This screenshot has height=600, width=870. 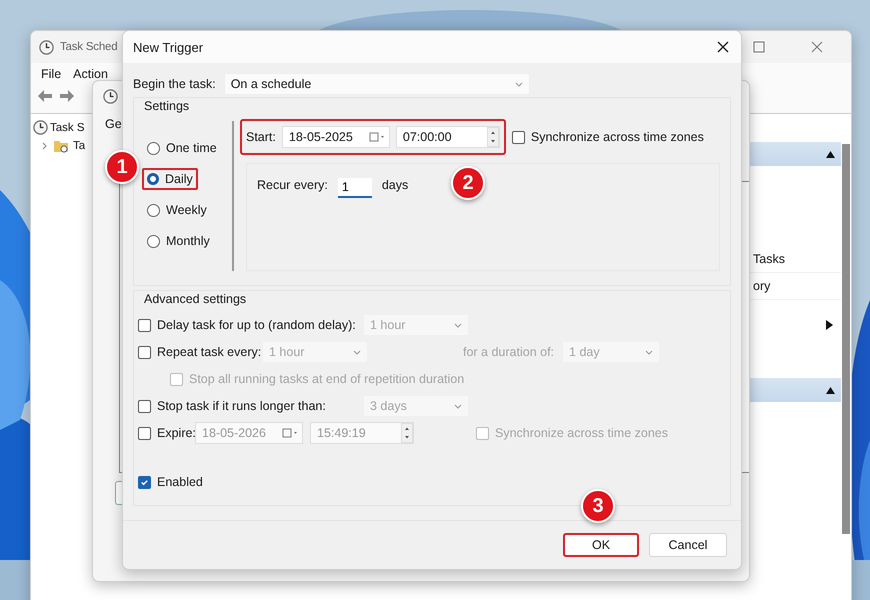 What do you see at coordinates (67, 128) in the screenshot?
I see `tree-item: Task S` at bounding box center [67, 128].